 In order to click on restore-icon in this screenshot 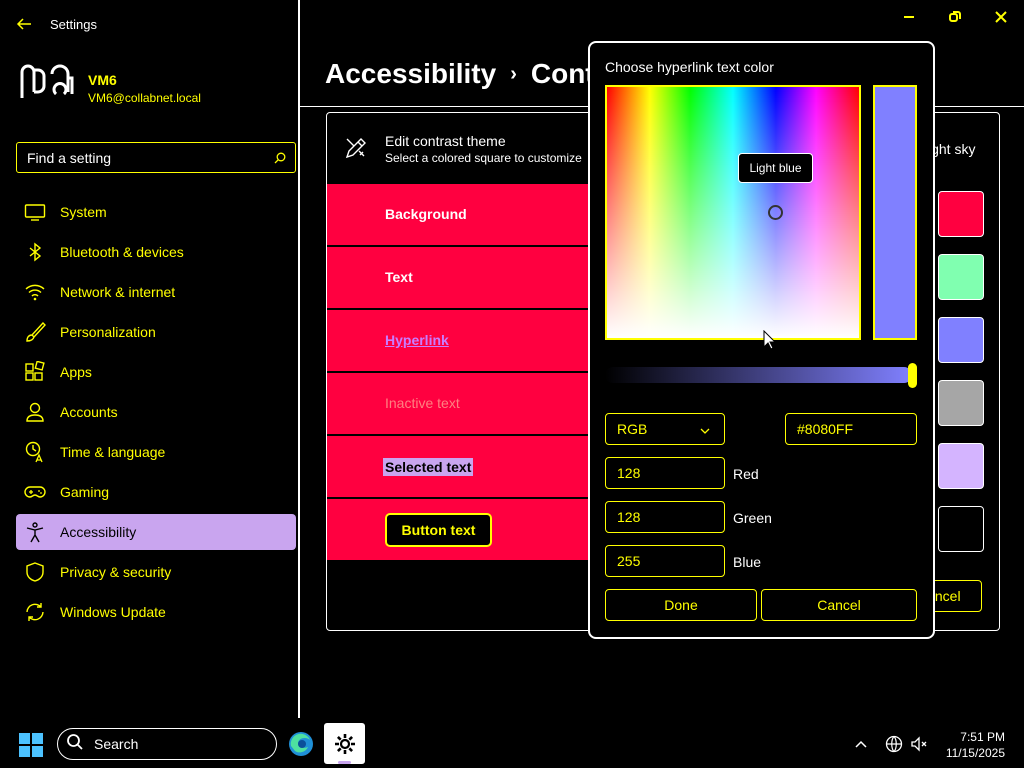, I will do `click(955, 17)`.